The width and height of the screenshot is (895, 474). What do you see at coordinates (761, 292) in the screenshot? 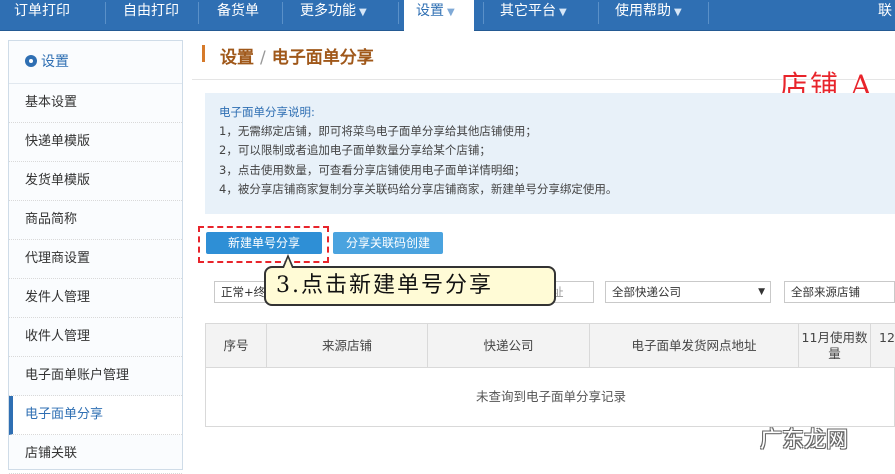
I see `dropdown-arrow-icon: ▼` at bounding box center [761, 292].